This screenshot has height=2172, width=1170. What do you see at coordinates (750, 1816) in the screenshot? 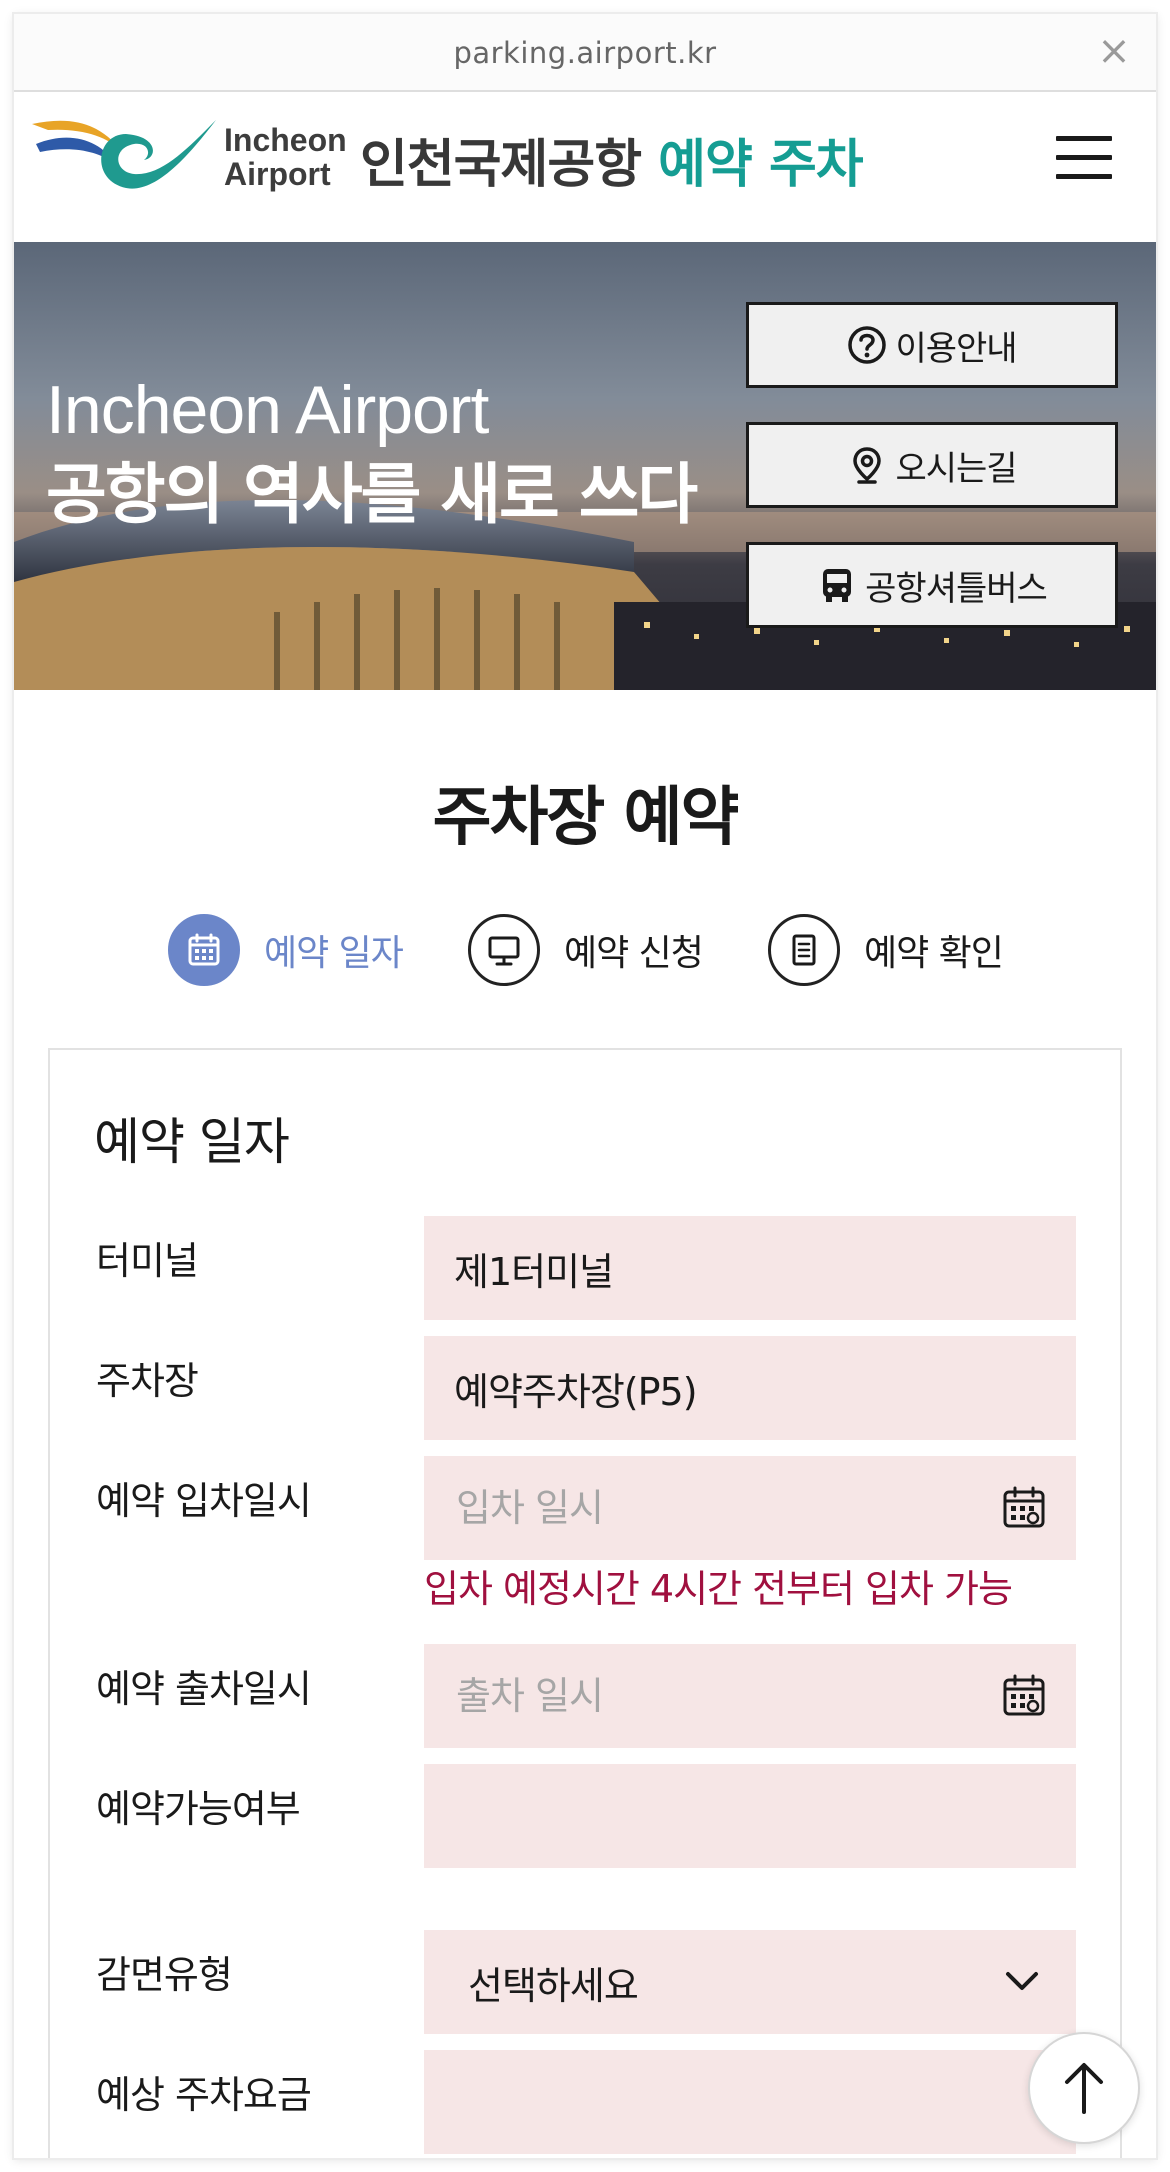
I see `availability-field` at bounding box center [750, 1816].